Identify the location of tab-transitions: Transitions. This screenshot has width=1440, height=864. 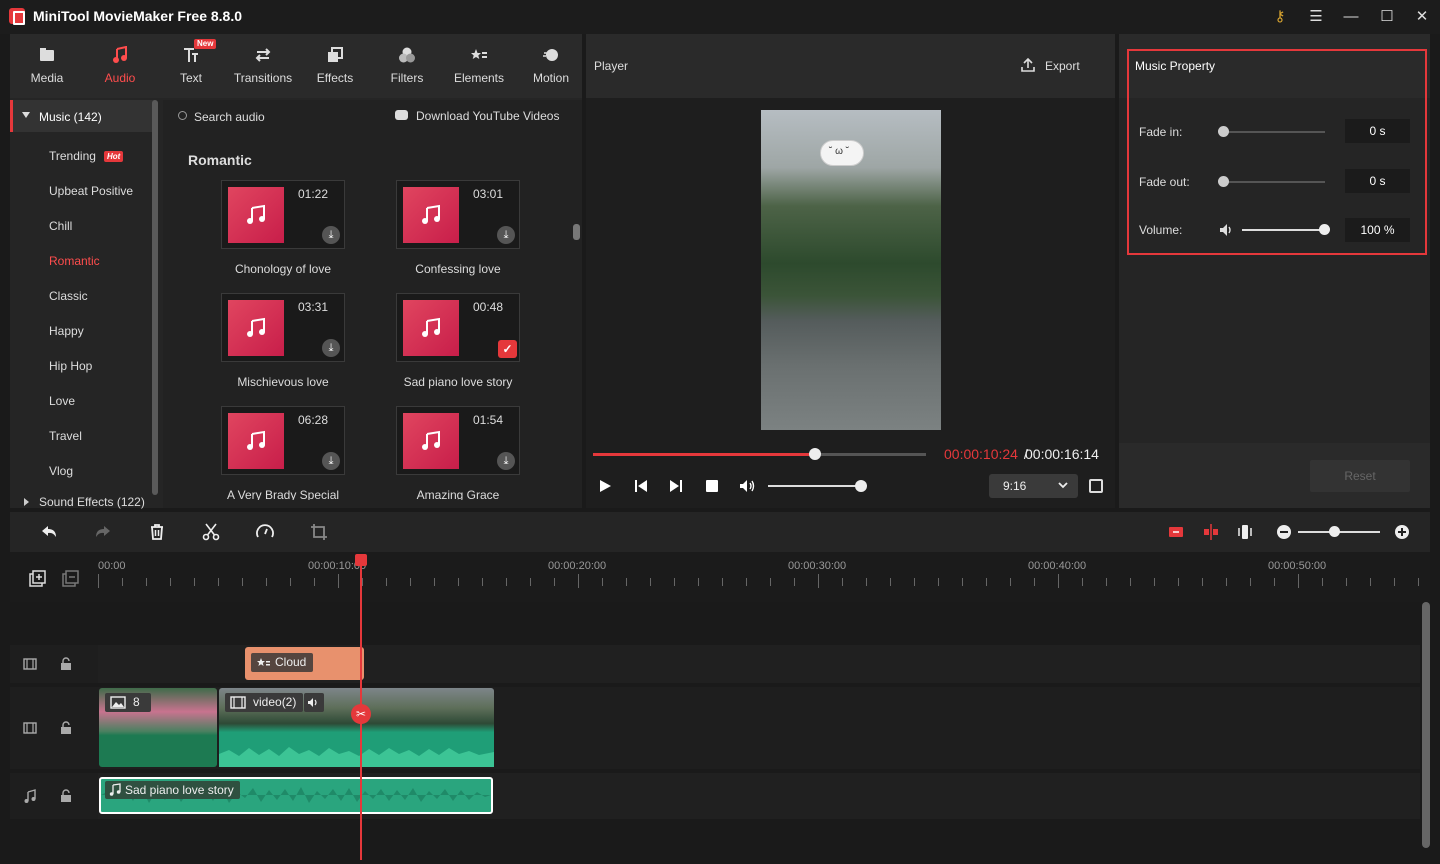
(263, 66).